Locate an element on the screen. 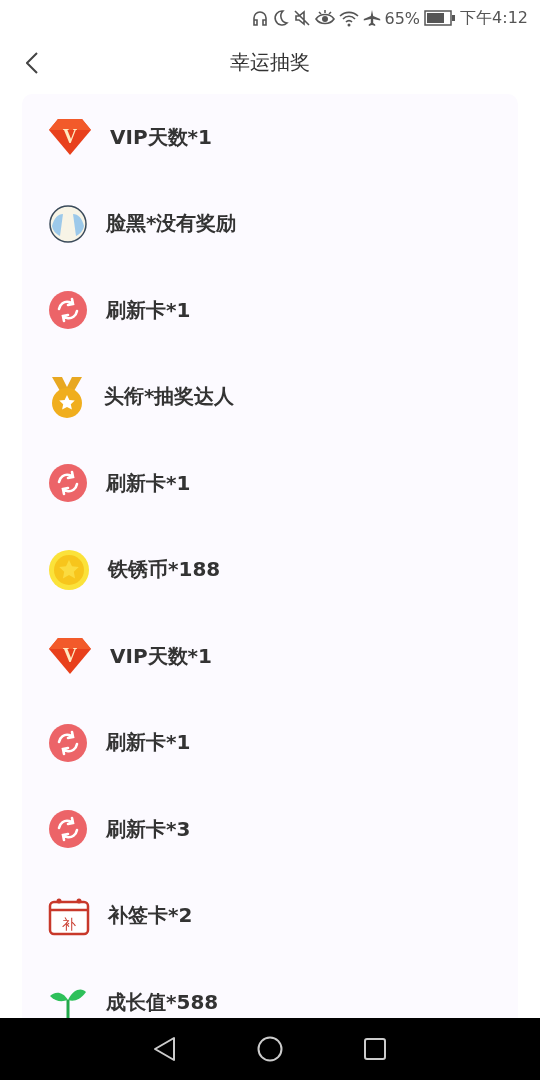  clock-time: 下午4:12 is located at coordinates (494, 18).